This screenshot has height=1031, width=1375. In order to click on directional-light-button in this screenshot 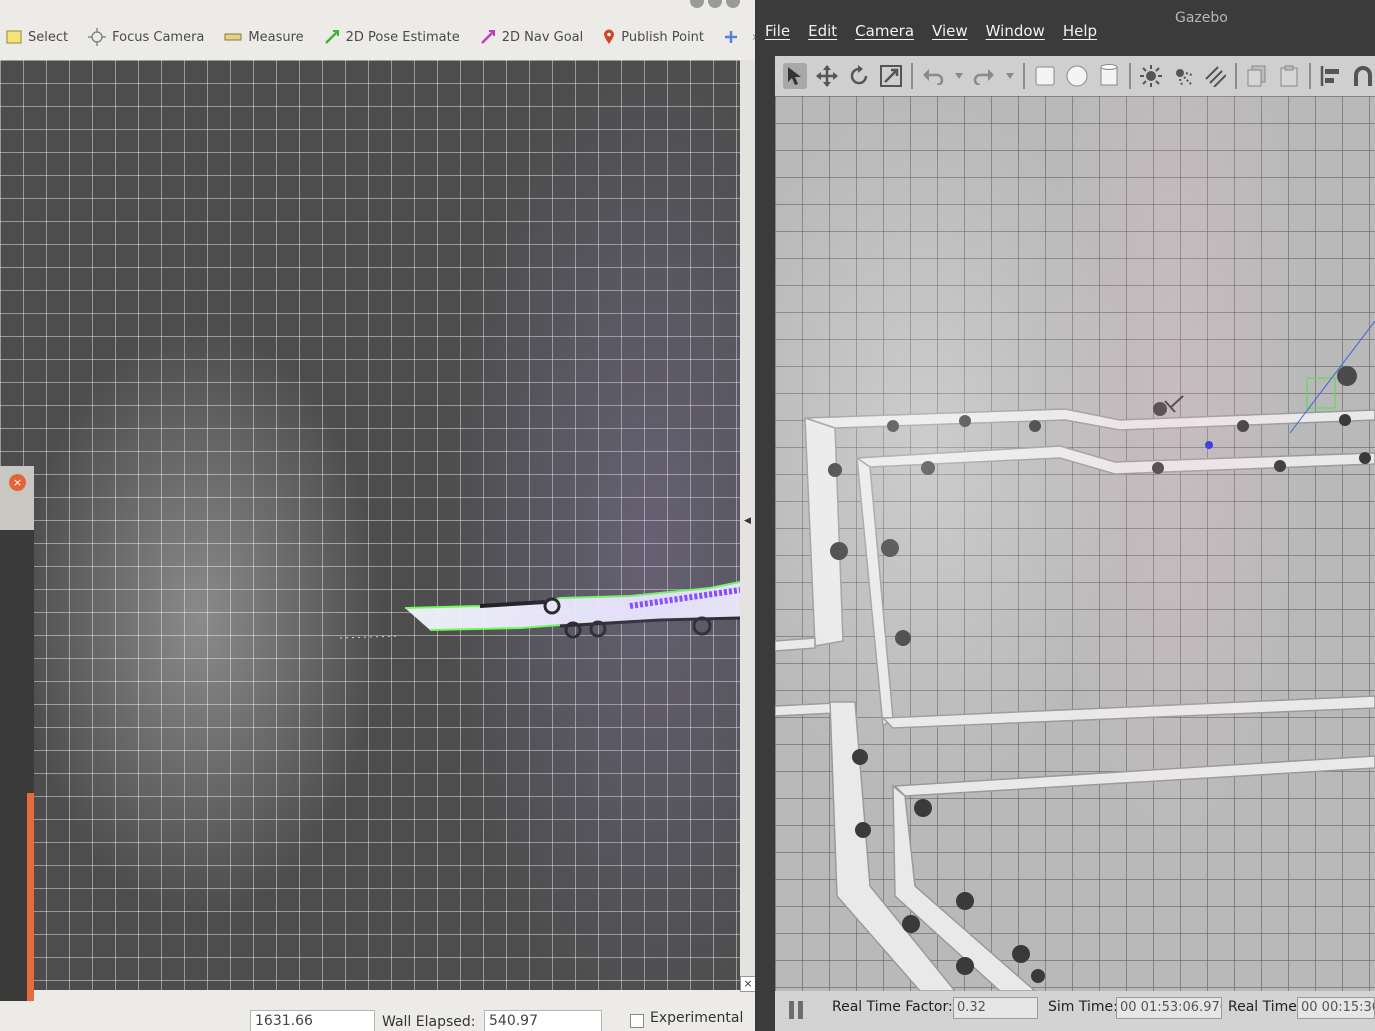, I will do `click(1215, 76)`.